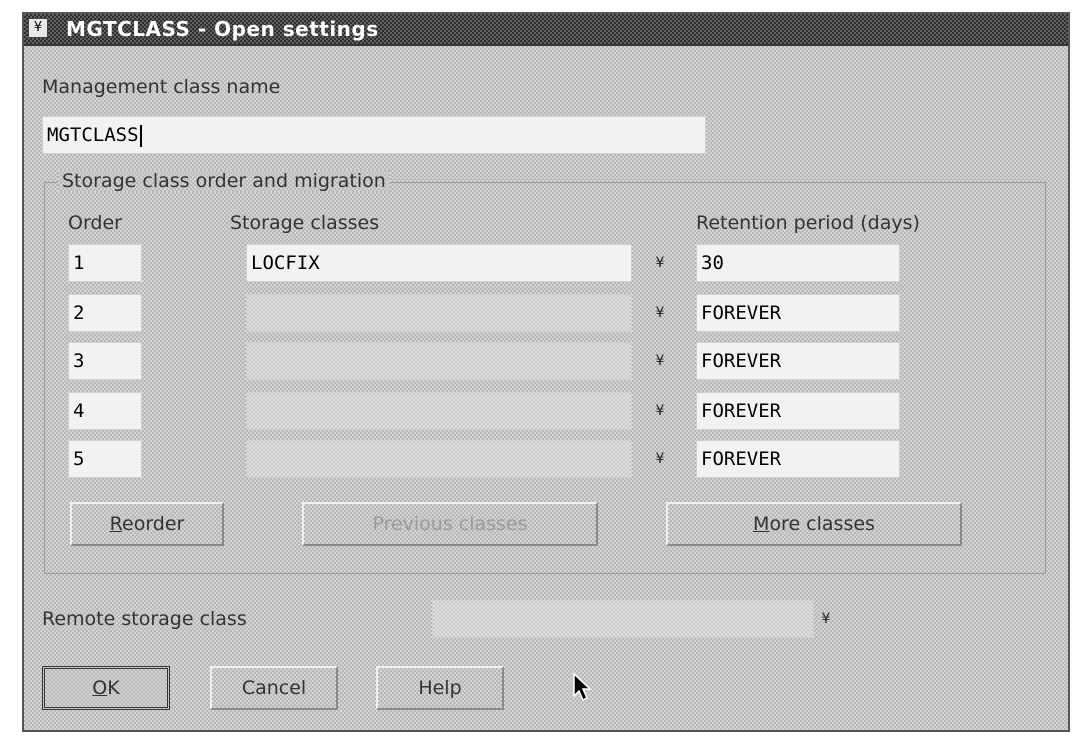  I want to click on retention-field-3: FOREVER, so click(798, 361).